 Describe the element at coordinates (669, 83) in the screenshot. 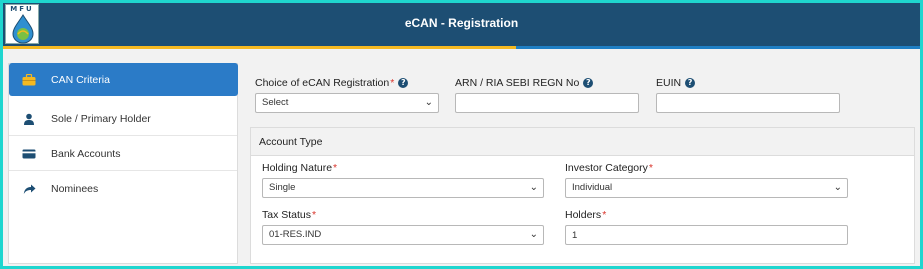

I see `euin-label-text: EUIN` at that location.